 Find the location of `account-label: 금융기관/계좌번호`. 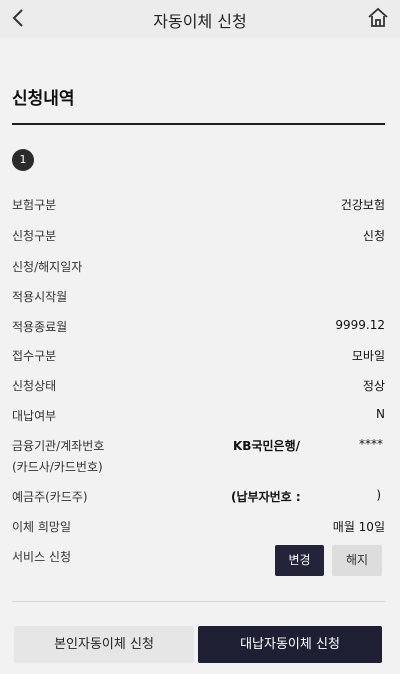

account-label: 금융기관/계좌번호 is located at coordinates (58, 446).